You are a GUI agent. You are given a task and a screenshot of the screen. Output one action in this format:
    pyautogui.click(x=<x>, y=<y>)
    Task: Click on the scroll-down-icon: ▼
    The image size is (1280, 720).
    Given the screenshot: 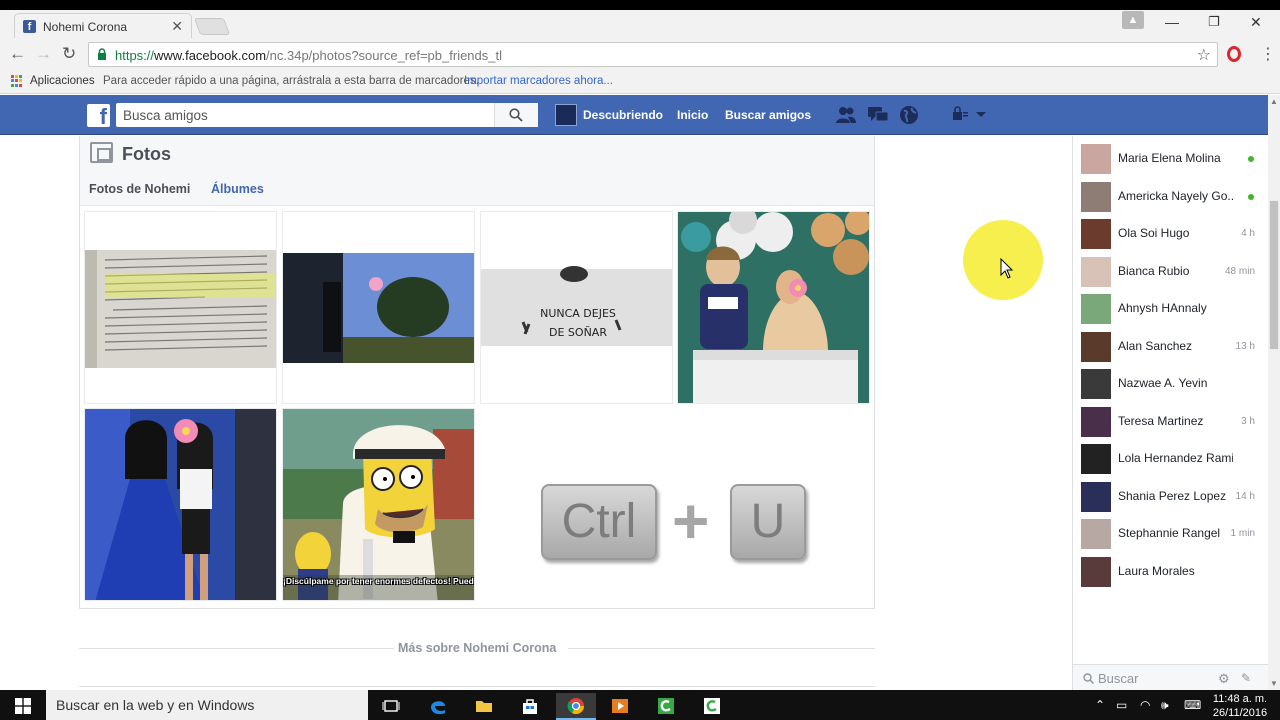 What is the action you would take?
    pyautogui.click(x=1274, y=683)
    